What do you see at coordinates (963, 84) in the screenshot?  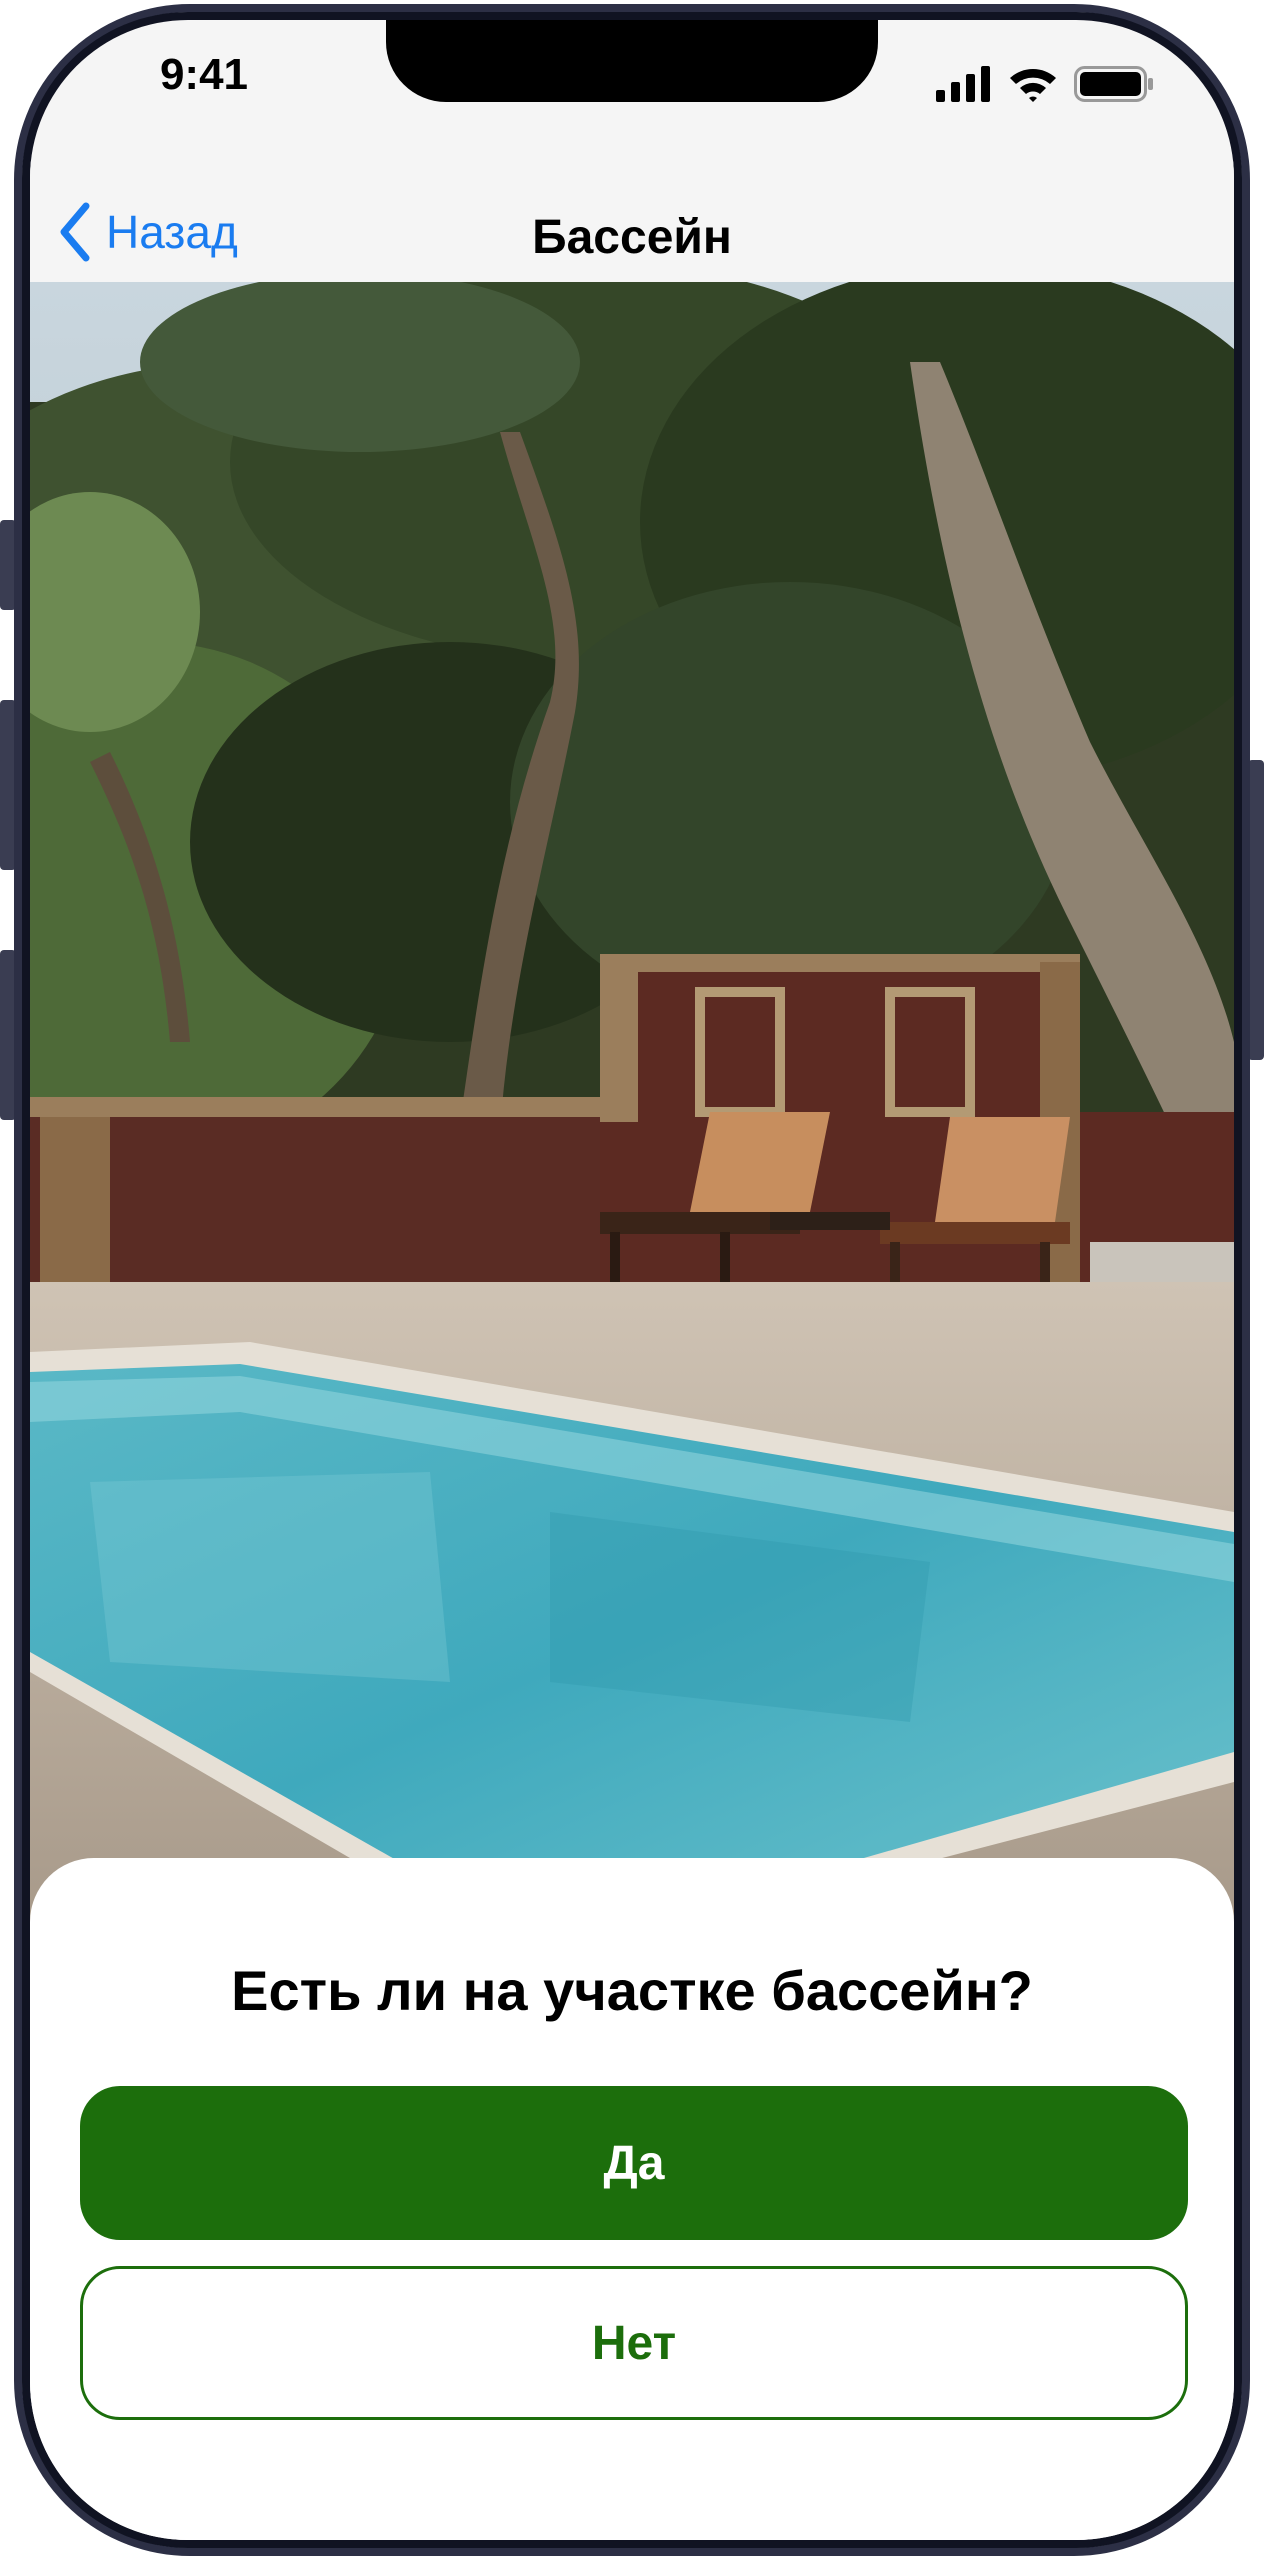 I see `cellular-signal-icon` at bounding box center [963, 84].